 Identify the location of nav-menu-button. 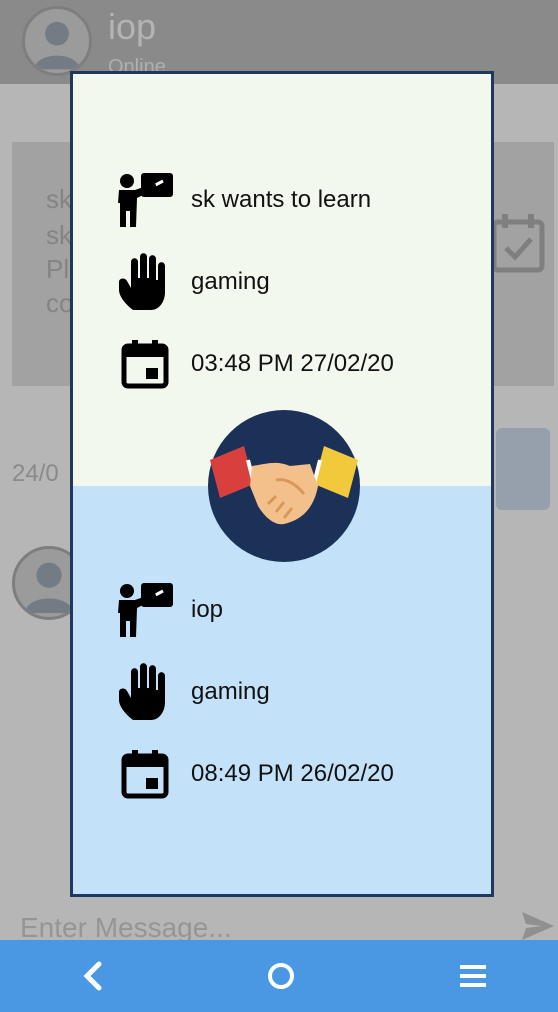
(473, 976).